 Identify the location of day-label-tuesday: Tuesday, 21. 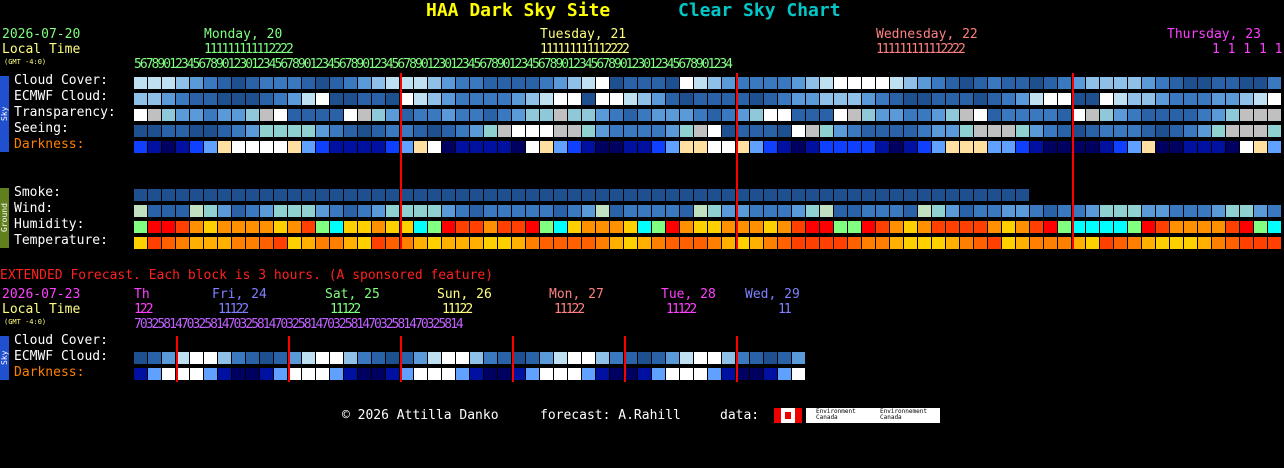
(583, 34).